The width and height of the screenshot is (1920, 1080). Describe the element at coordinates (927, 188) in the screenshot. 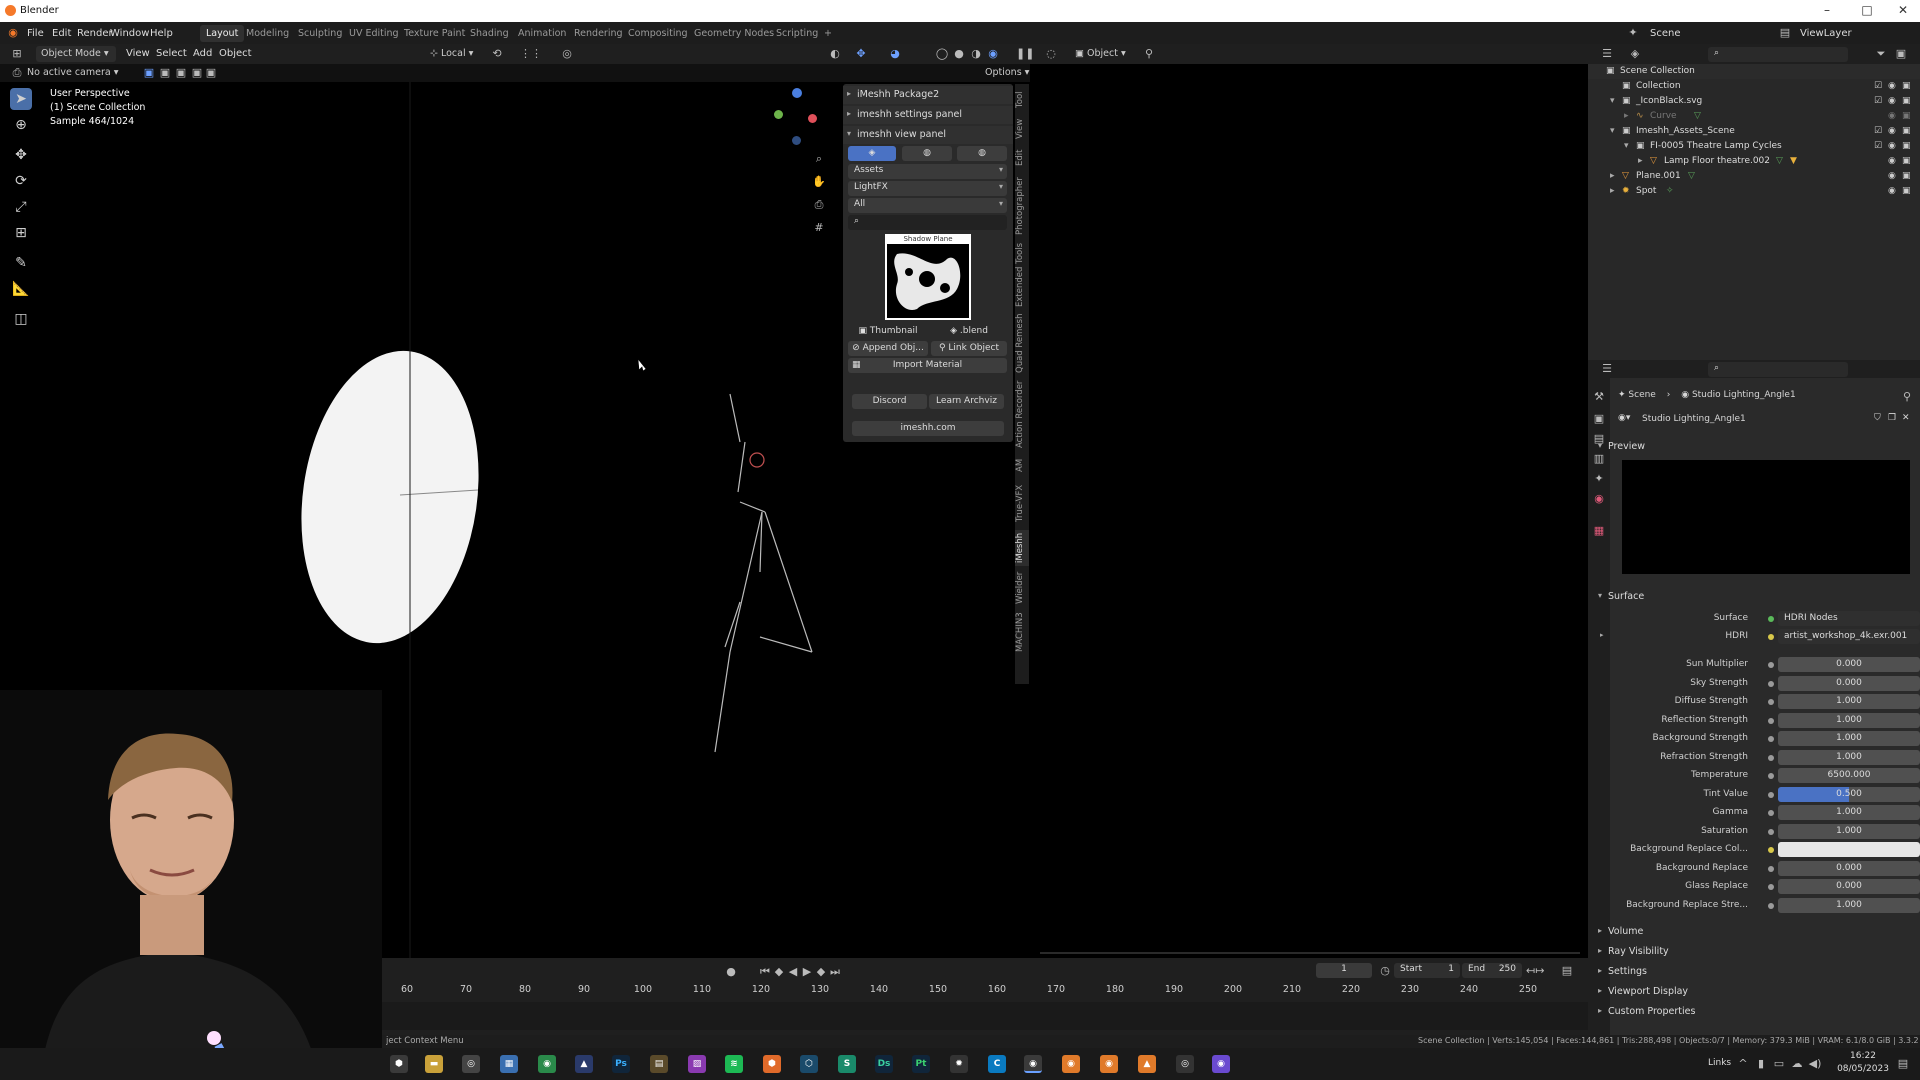

I see `subcategory-dropdown: LightFX ▾` at that location.